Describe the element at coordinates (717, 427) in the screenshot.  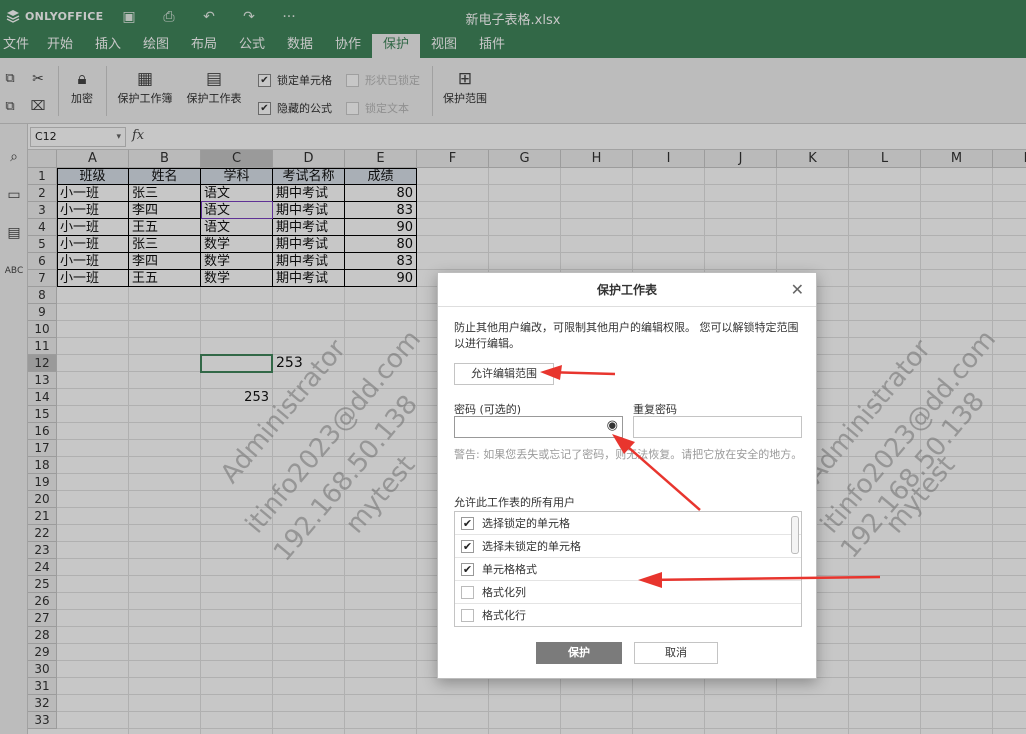
I see `repeat-password-field` at that location.